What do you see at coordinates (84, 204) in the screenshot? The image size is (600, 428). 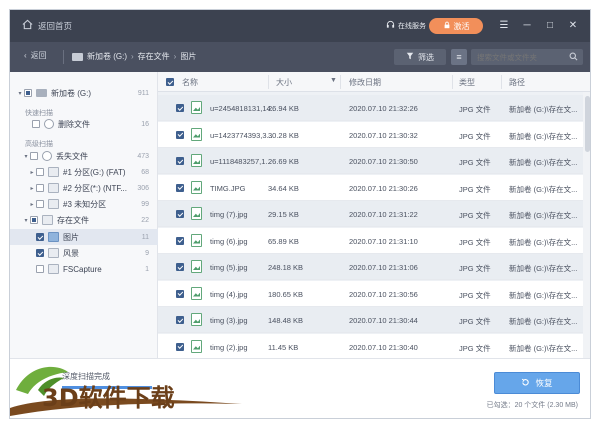 I see `tree-item-partition: ▸ #3 未知分区 99` at bounding box center [84, 204].